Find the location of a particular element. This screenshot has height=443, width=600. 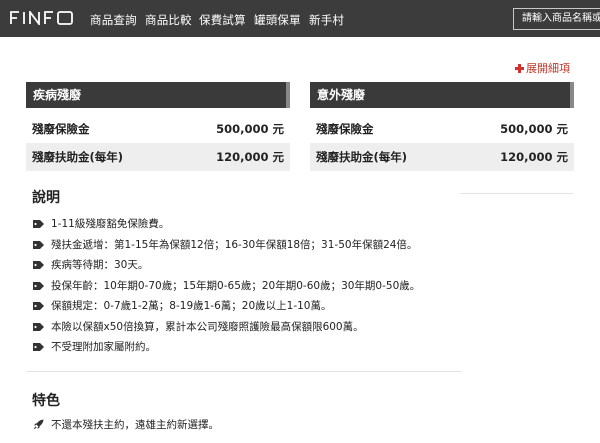

nav-item-newbie-village: 新手村 is located at coordinates (326, 20).